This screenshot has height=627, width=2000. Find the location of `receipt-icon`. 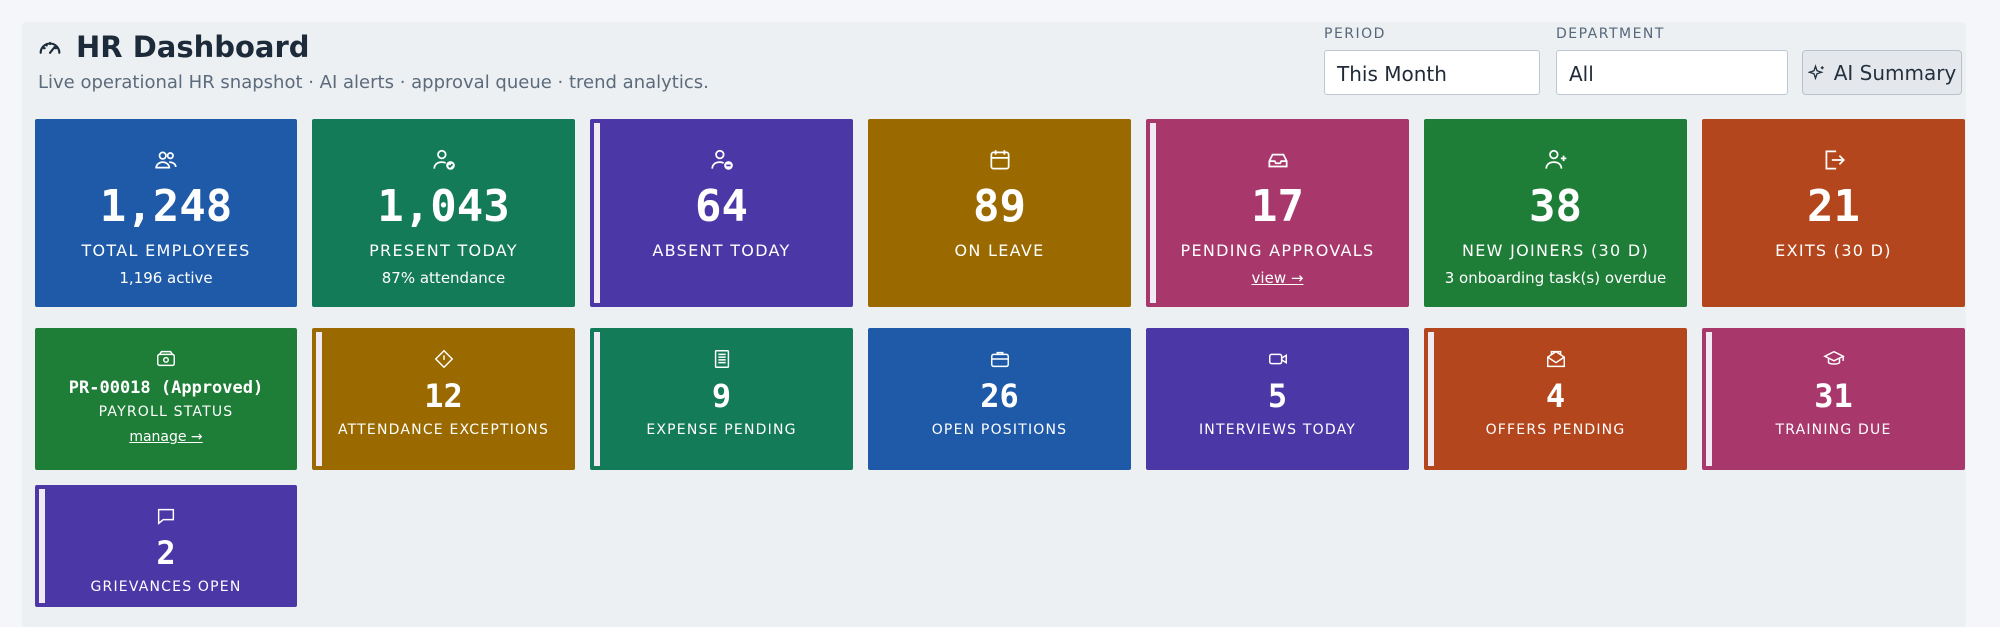

receipt-icon is located at coordinates (721, 359).